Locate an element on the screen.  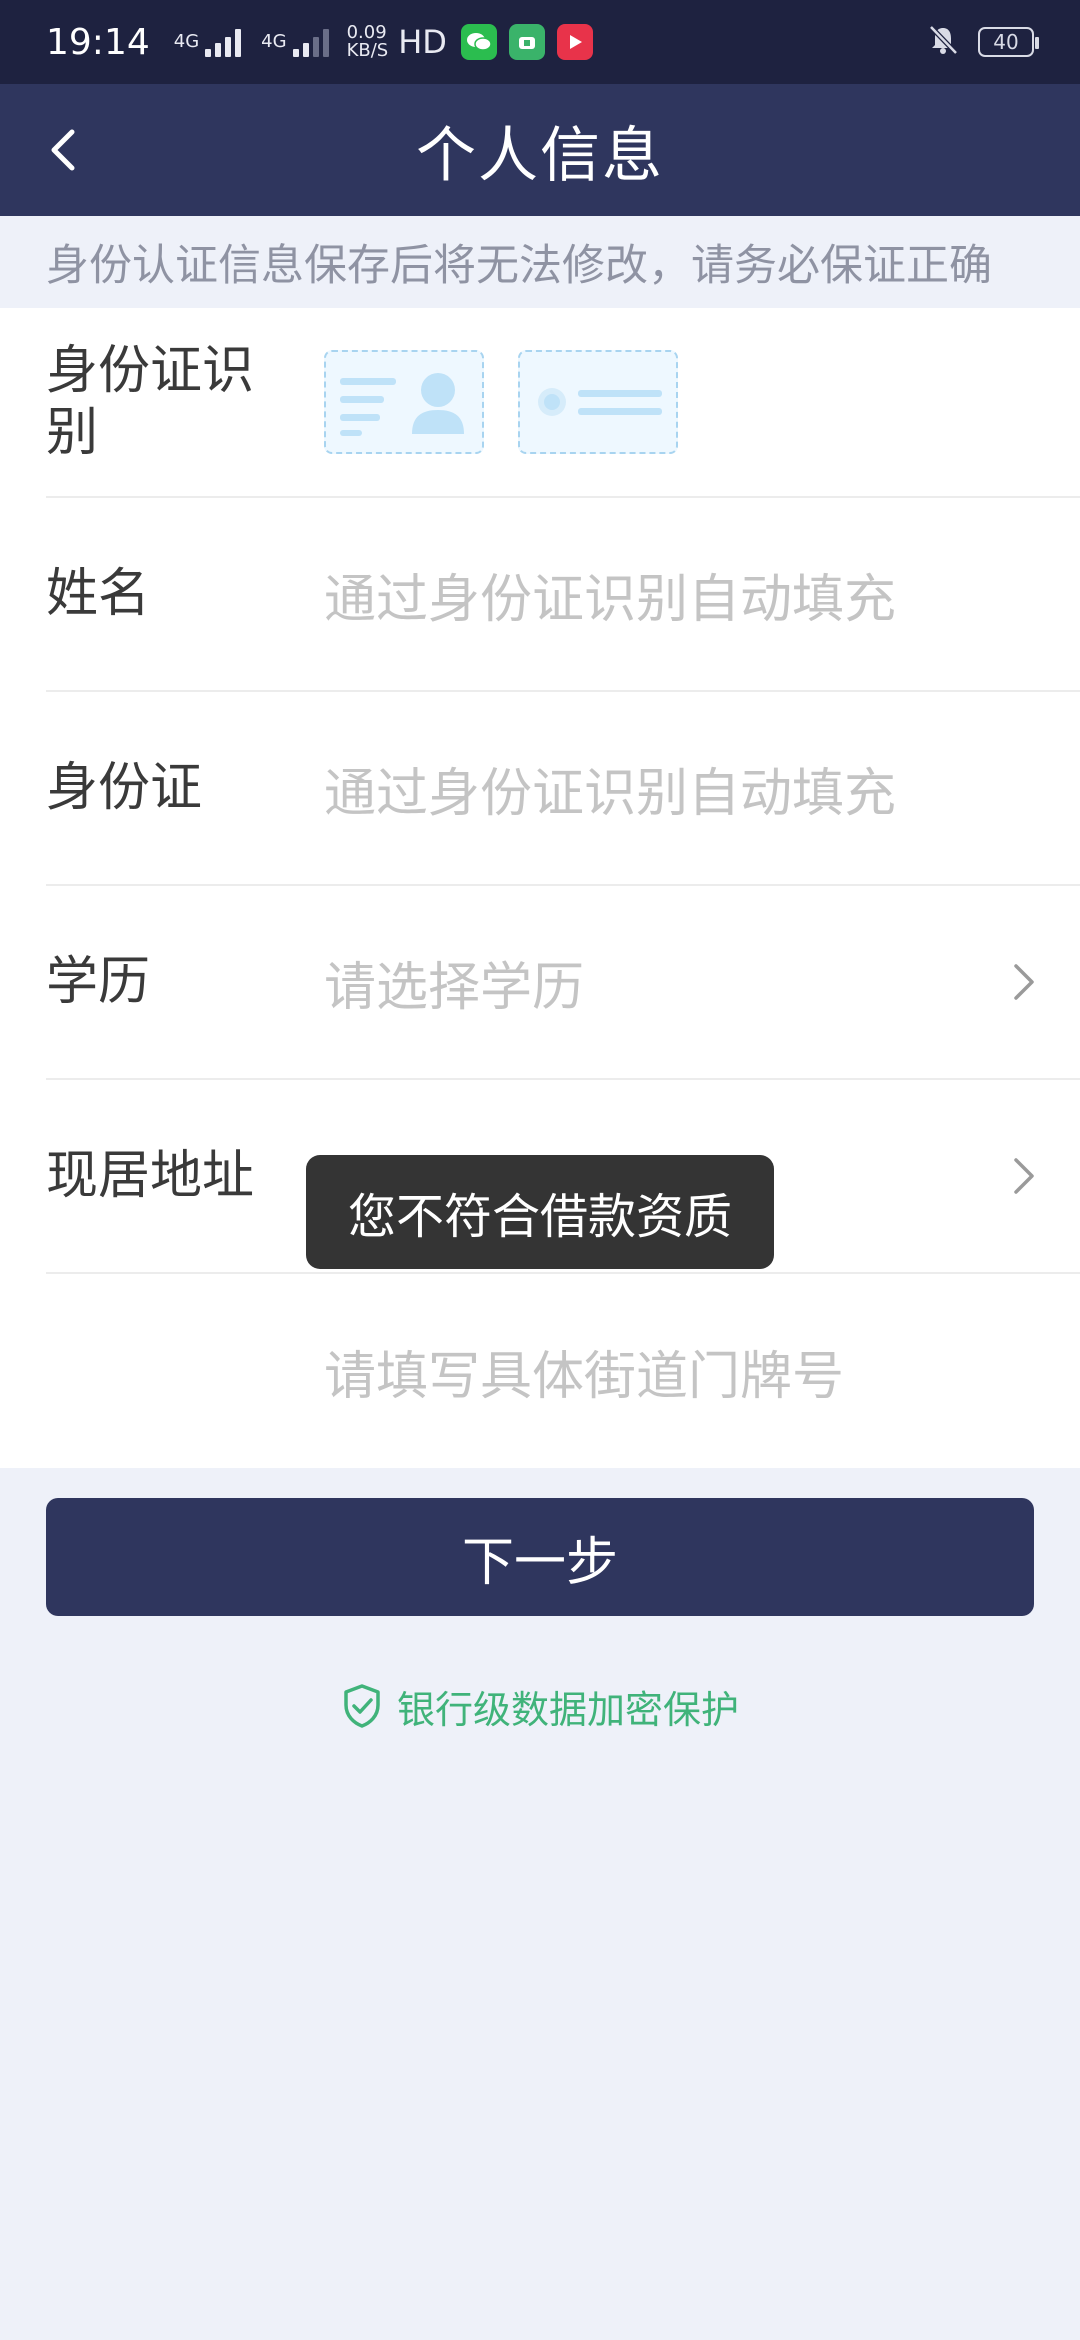
security-note: 银行级数据加密保护 is located at coordinates (540, 1706).